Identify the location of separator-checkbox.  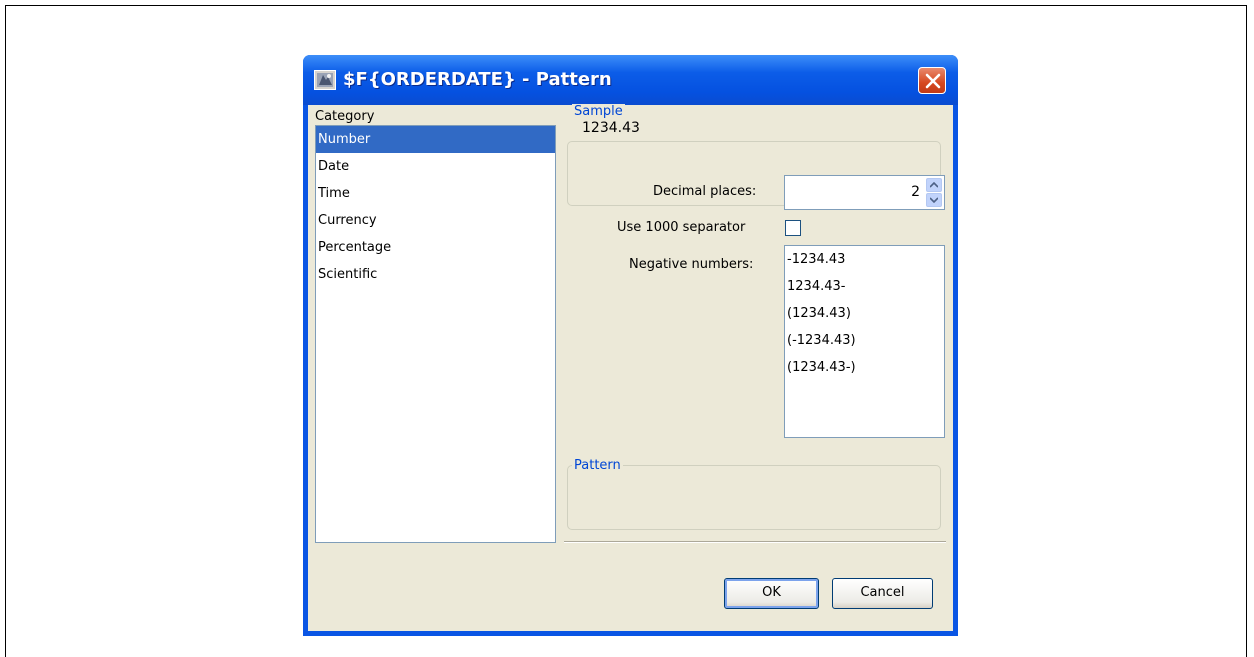
(793, 228).